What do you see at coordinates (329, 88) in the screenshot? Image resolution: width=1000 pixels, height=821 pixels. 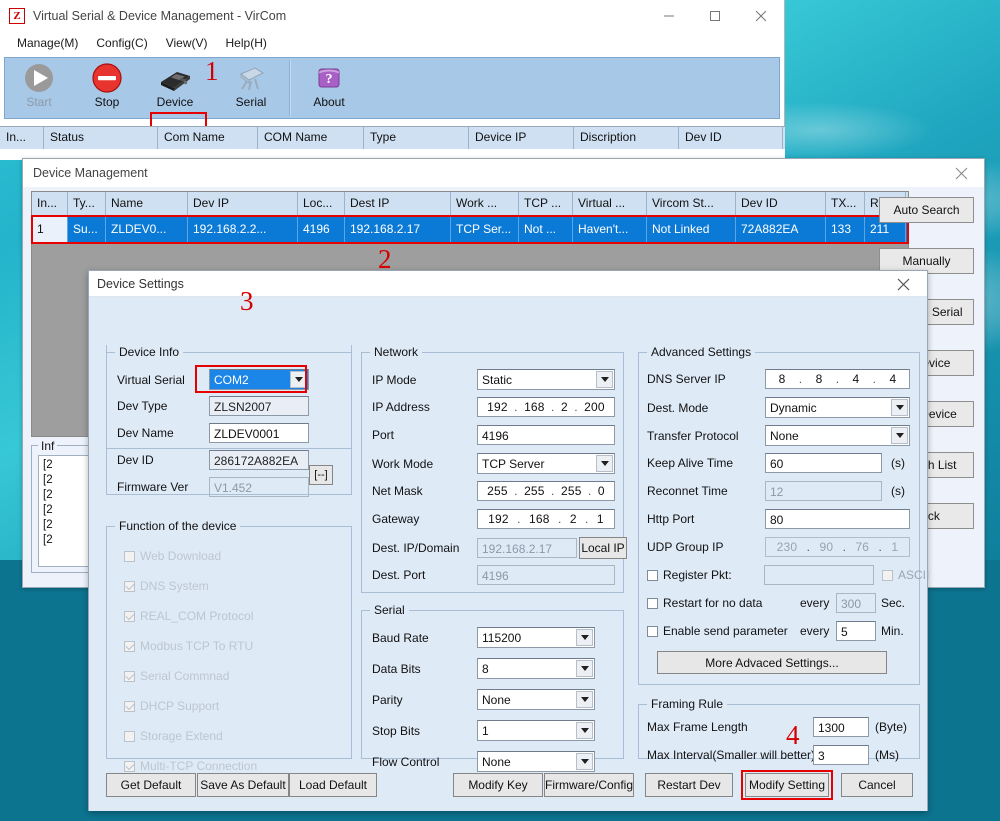 I see `toolbar-button-about: ? About` at bounding box center [329, 88].